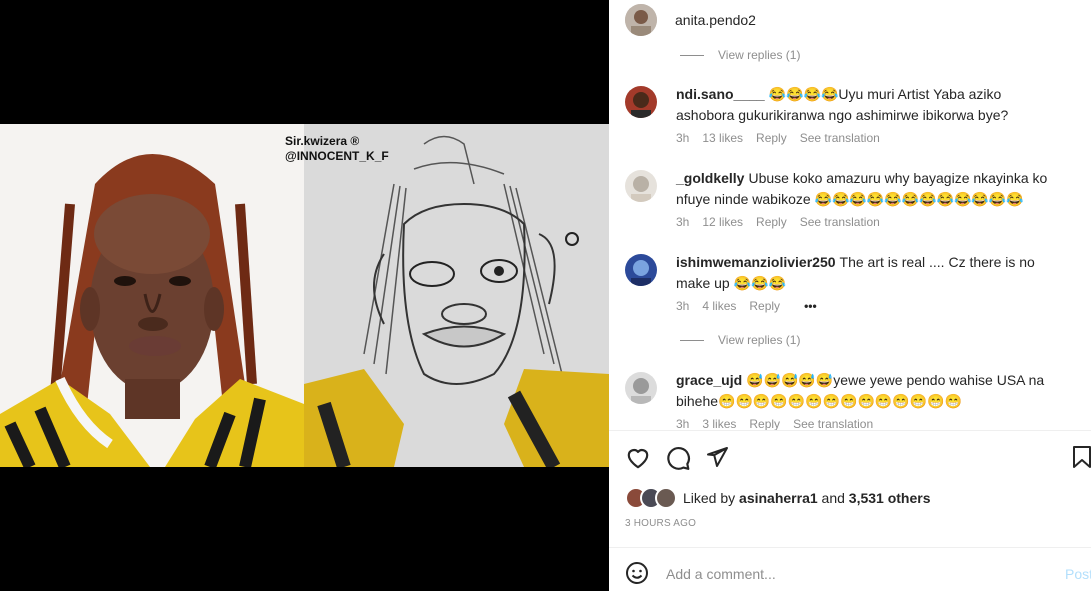  Describe the element at coordinates (715, 20) in the screenshot. I see `author-username: anita.pendo2` at that location.